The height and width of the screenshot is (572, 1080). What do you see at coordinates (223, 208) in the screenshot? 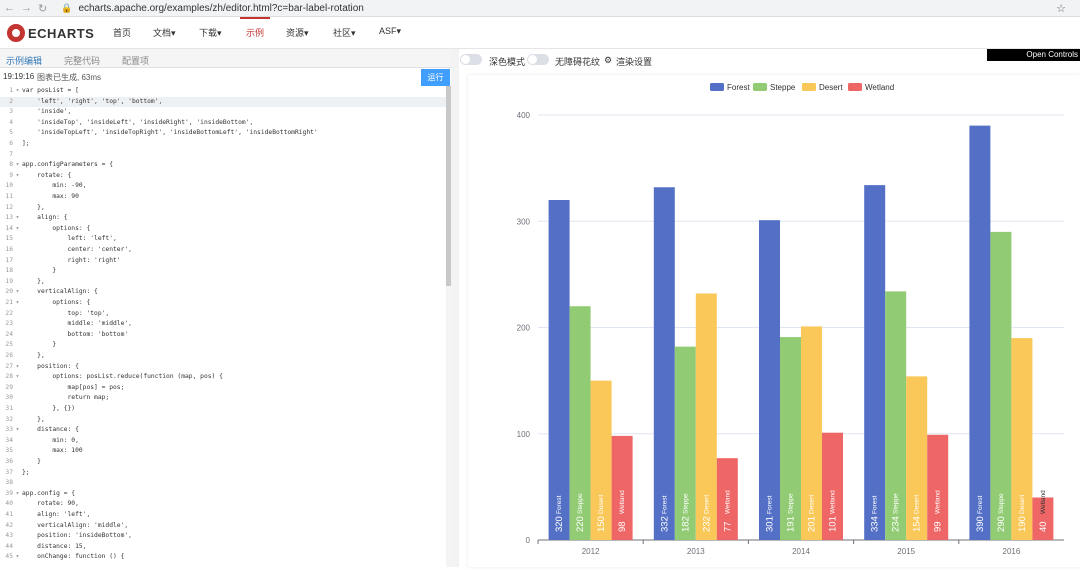
I see `code-line: 12 },` at bounding box center [223, 208].